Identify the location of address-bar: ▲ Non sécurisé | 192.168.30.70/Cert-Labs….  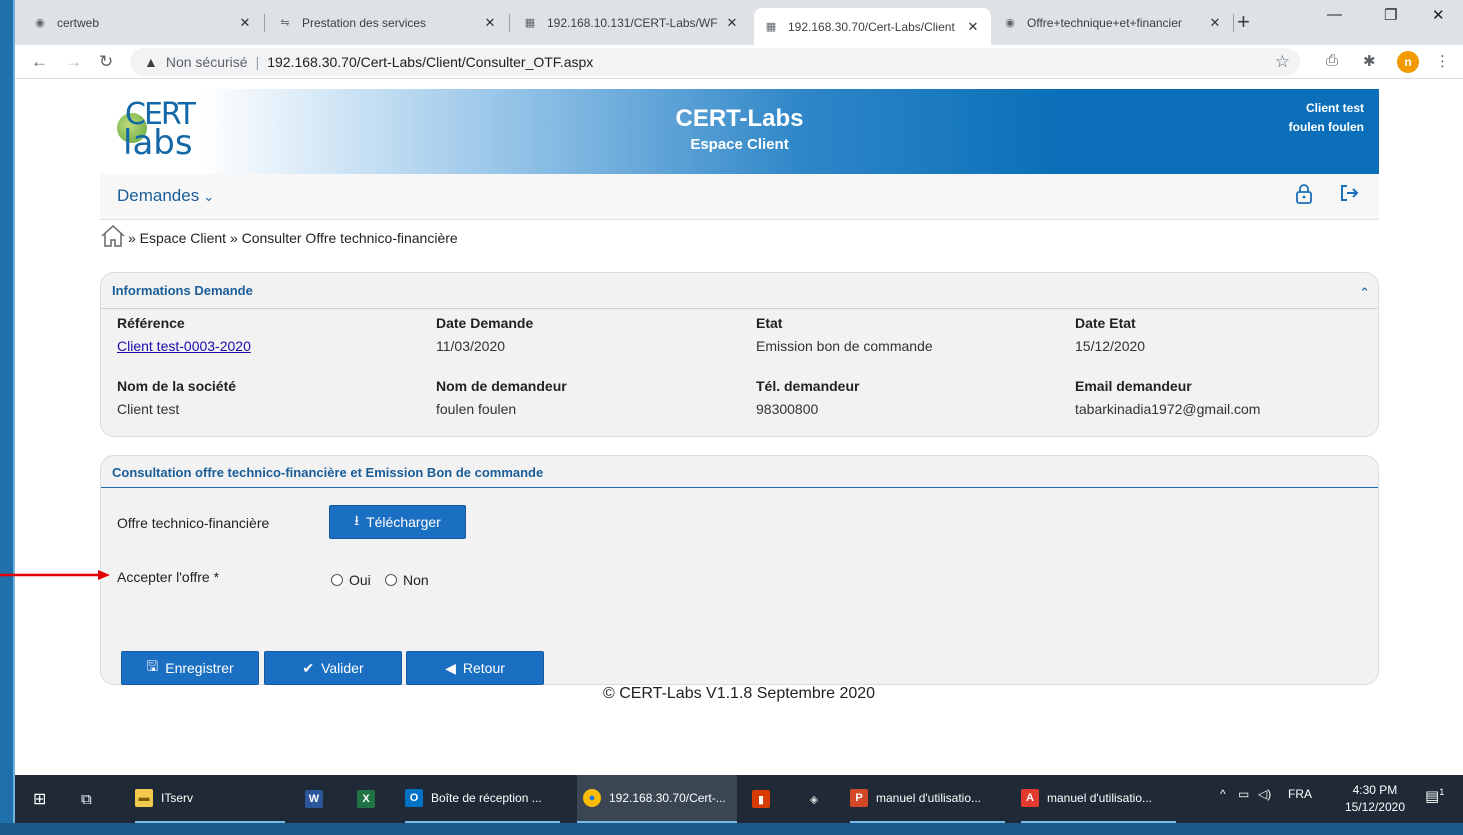
(715, 62).